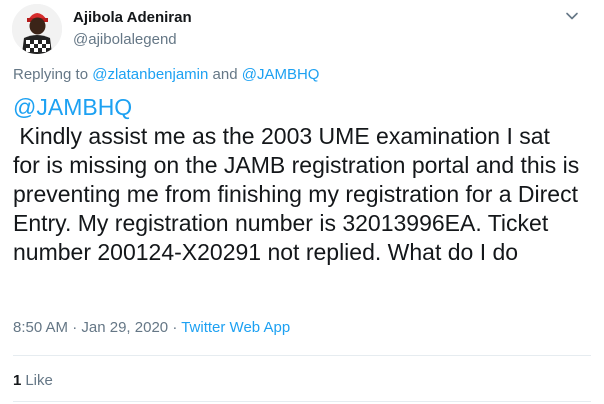  Describe the element at coordinates (298, 107) in the screenshot. I see `tweet-mention-link: @JAMBHQ` at that location.